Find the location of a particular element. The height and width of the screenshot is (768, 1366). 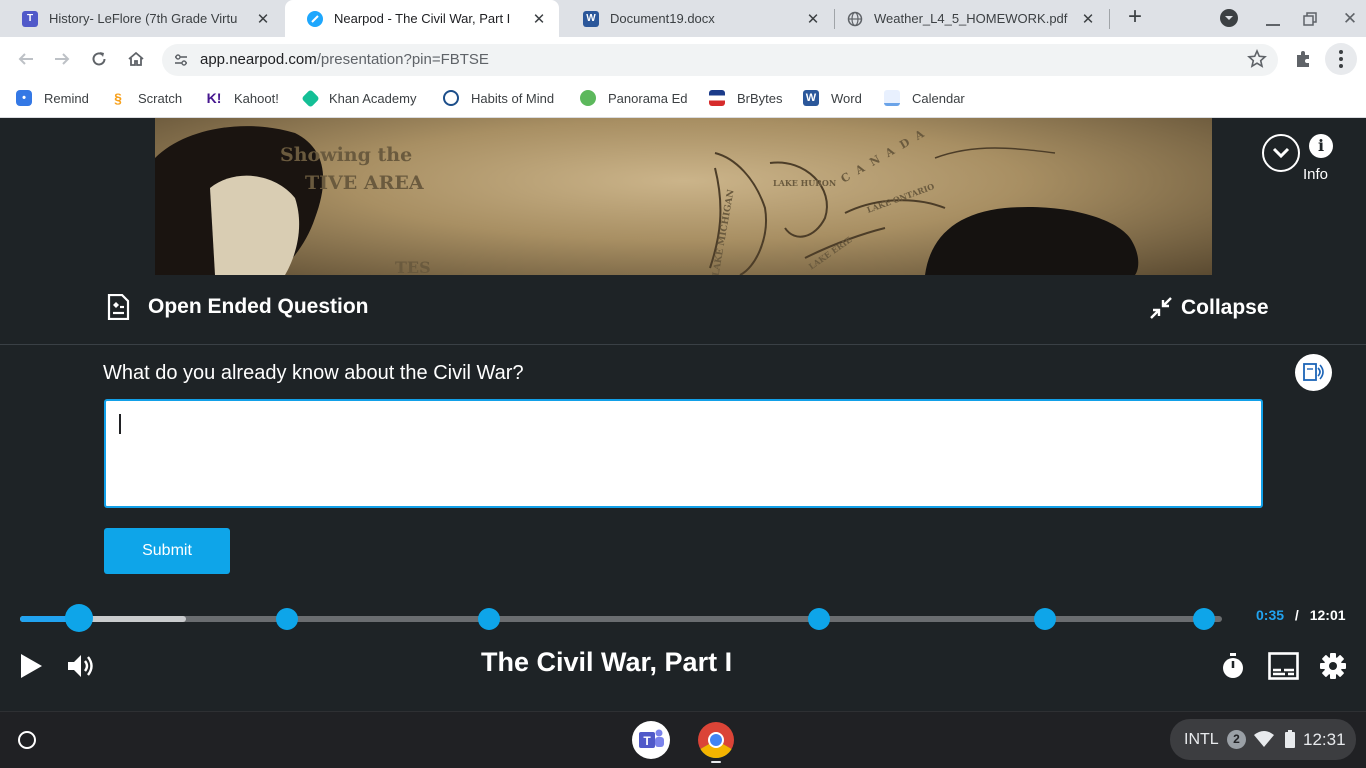

svg-text: T is located at coordinates (647, 741).